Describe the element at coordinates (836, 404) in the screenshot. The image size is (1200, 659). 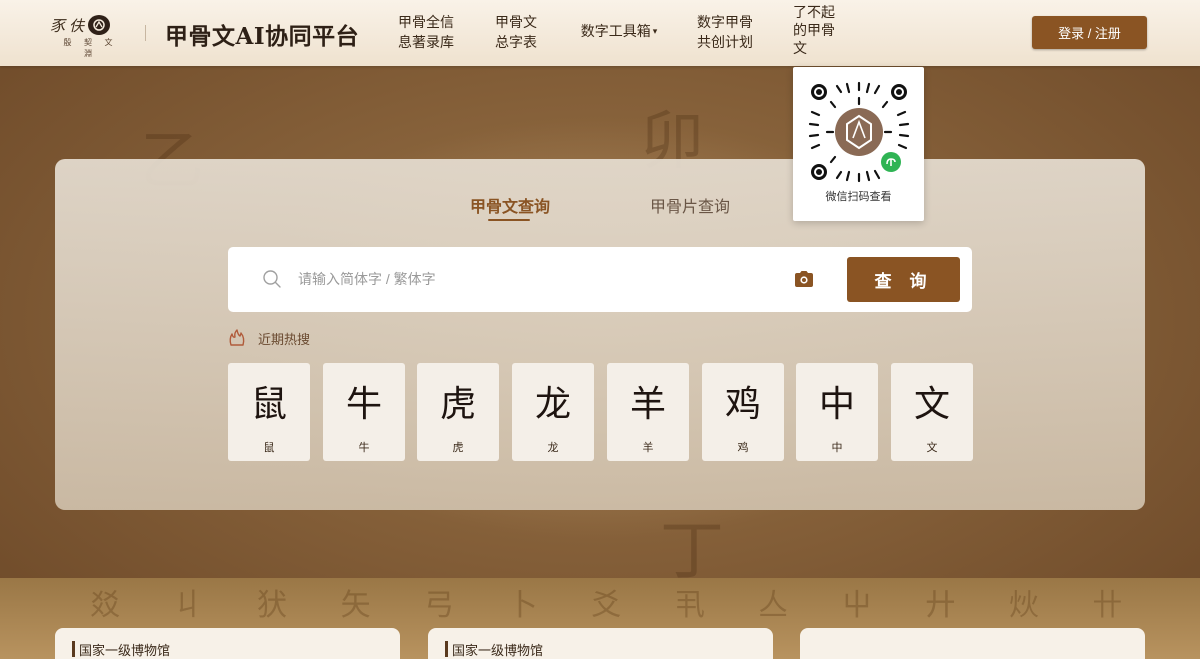
I see `oracle-glyph: 中` at that location.